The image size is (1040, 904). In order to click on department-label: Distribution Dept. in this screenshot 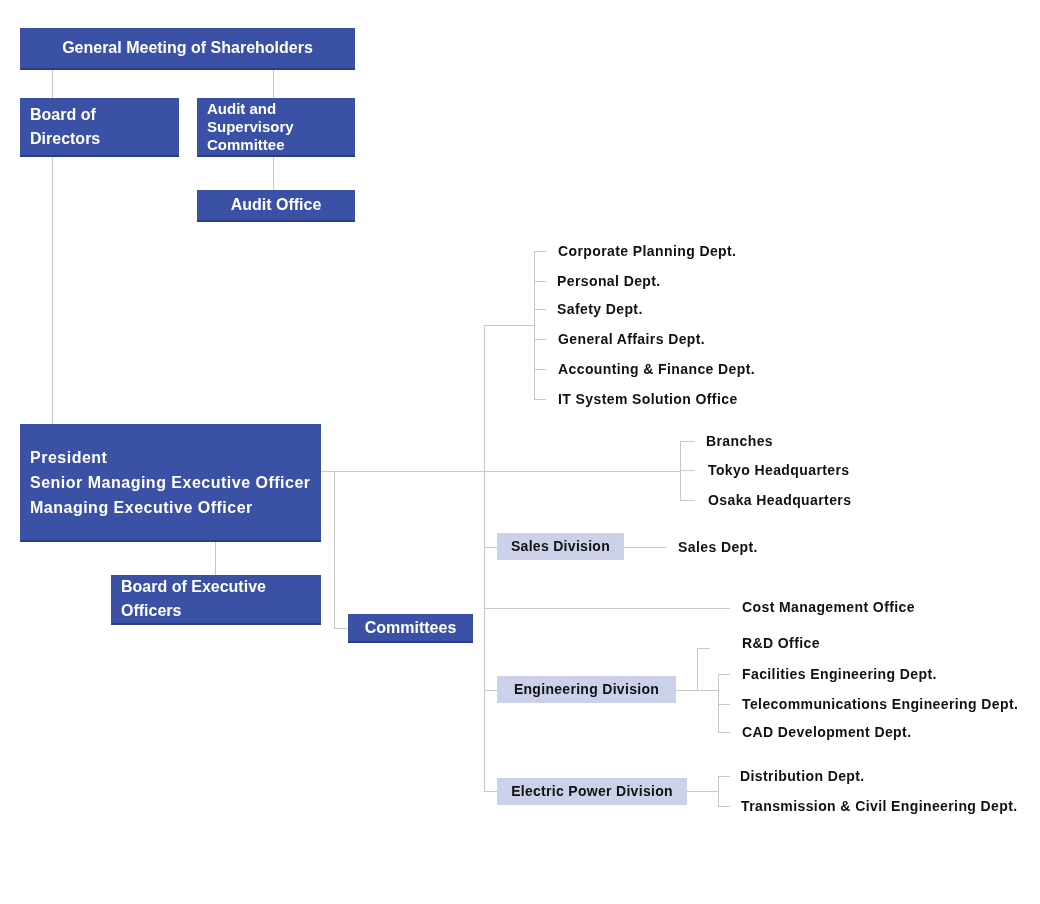, I will do `click(802, 776)`.